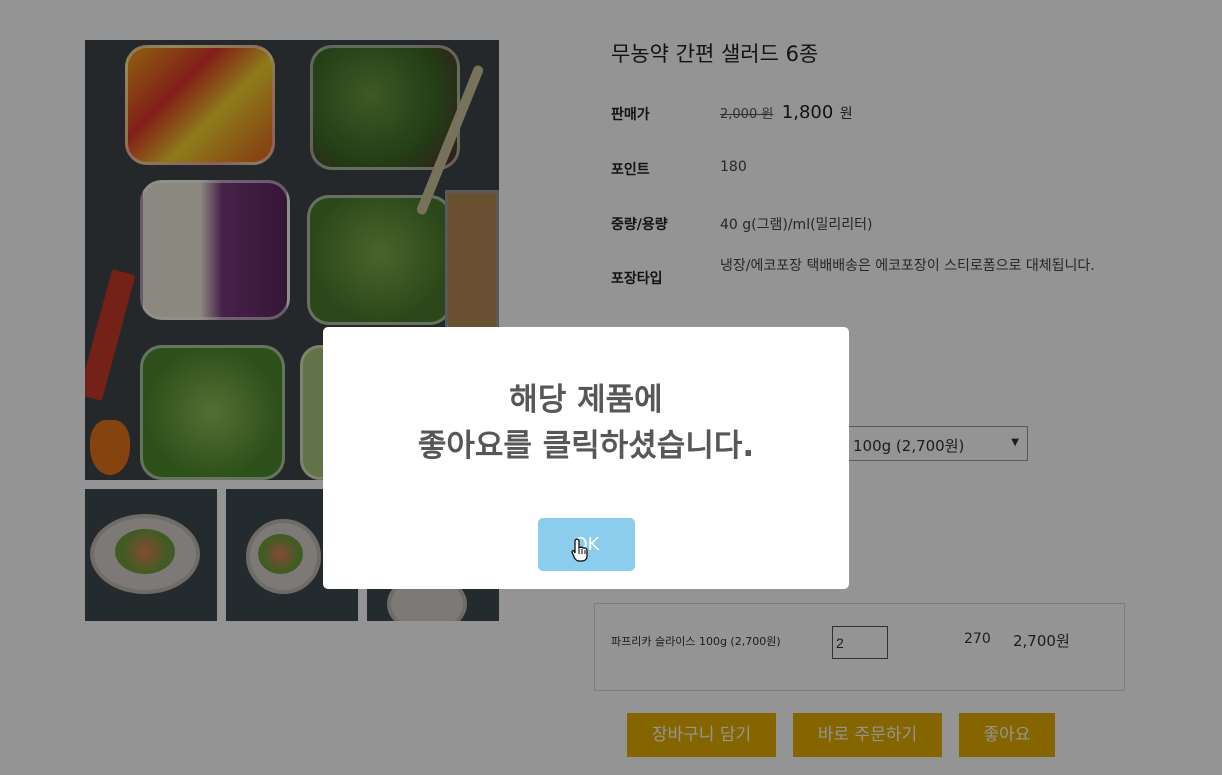  What do you see at coordinates (586, 423) in the screenshot?
I see `modal-message: 해당 제품에 좋아요를 클릭하셨습니다.` at bounding box center [586, 423].